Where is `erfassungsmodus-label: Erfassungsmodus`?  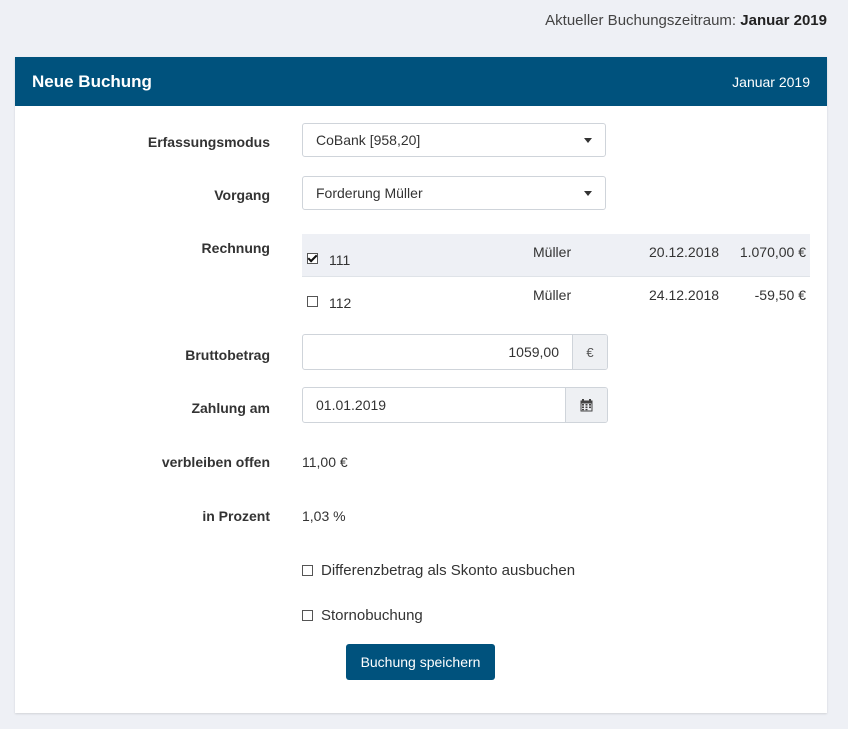
erfassungsmodus-label: Erfassungsmodus is located at coordinates (208, 142).